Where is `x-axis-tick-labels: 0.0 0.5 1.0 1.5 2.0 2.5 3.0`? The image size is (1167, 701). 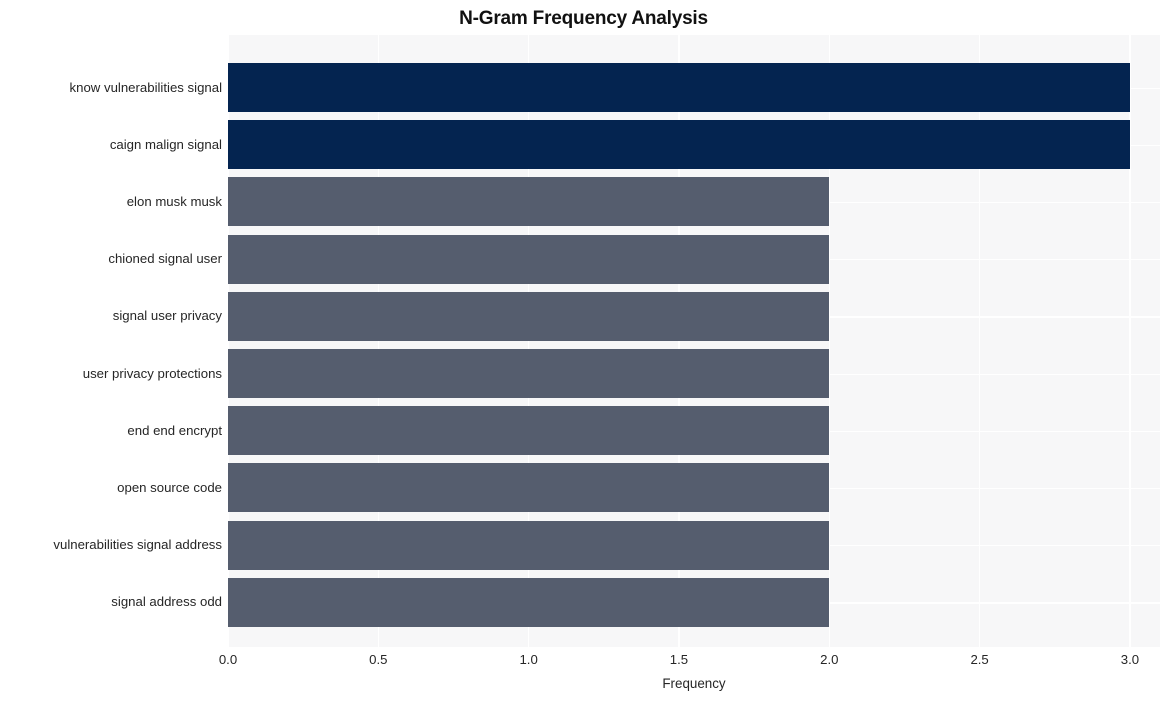
x-axis-tick-labels: 0.0 0.5 1.0 1.5 2.0 2.5 3.0 is located at coordinates (583, 662).